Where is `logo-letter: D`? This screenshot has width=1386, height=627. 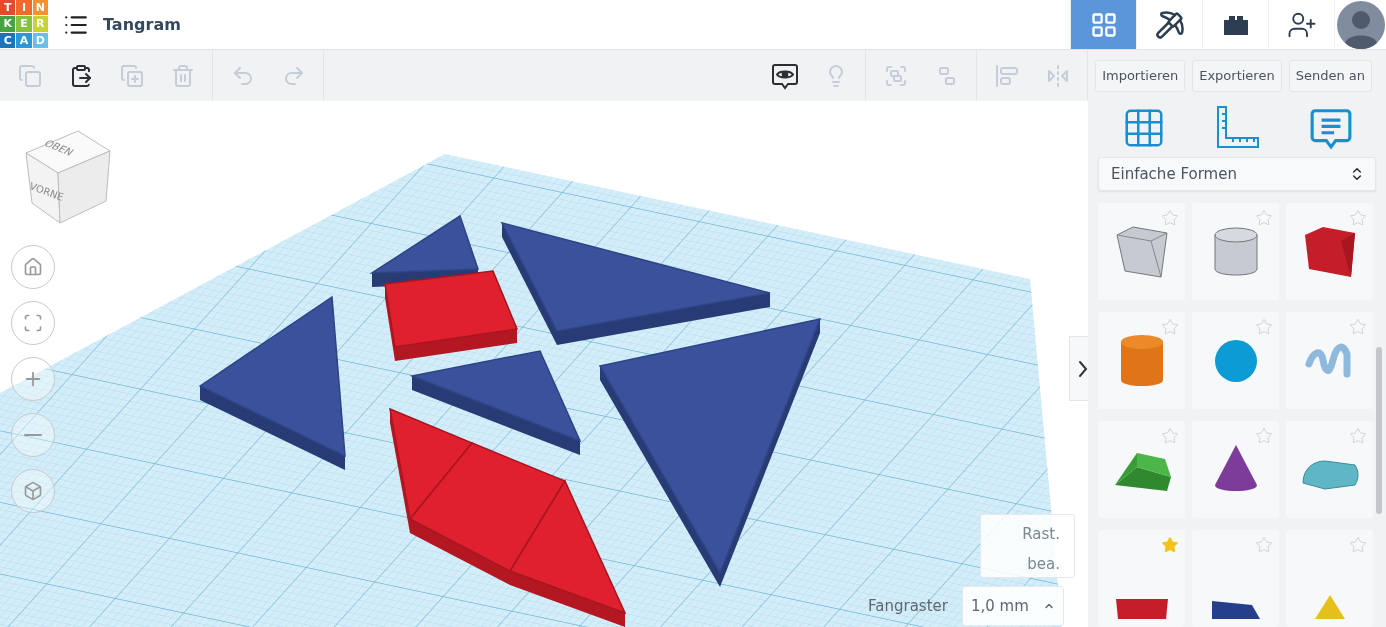
logo-letter: D is located at coordinates (40, 40).